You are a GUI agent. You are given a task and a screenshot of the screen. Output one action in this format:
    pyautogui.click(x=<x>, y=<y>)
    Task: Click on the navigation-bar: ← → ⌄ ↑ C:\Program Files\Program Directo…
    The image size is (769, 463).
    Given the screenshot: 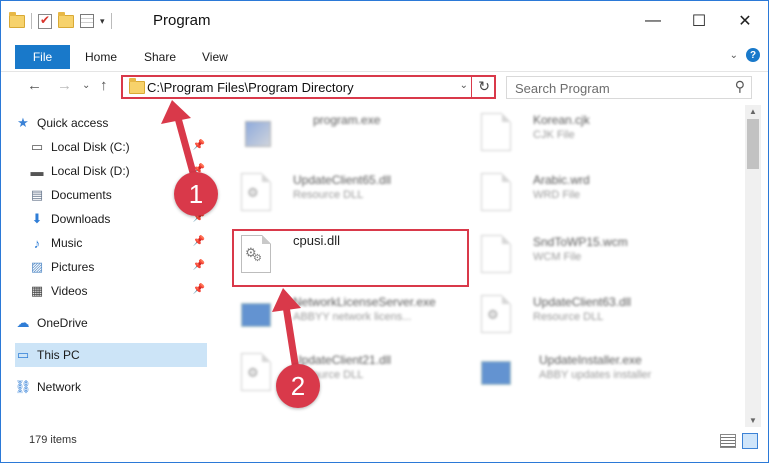 What is the action you would take?
    pyautogui.click(x=384, y=86)
    